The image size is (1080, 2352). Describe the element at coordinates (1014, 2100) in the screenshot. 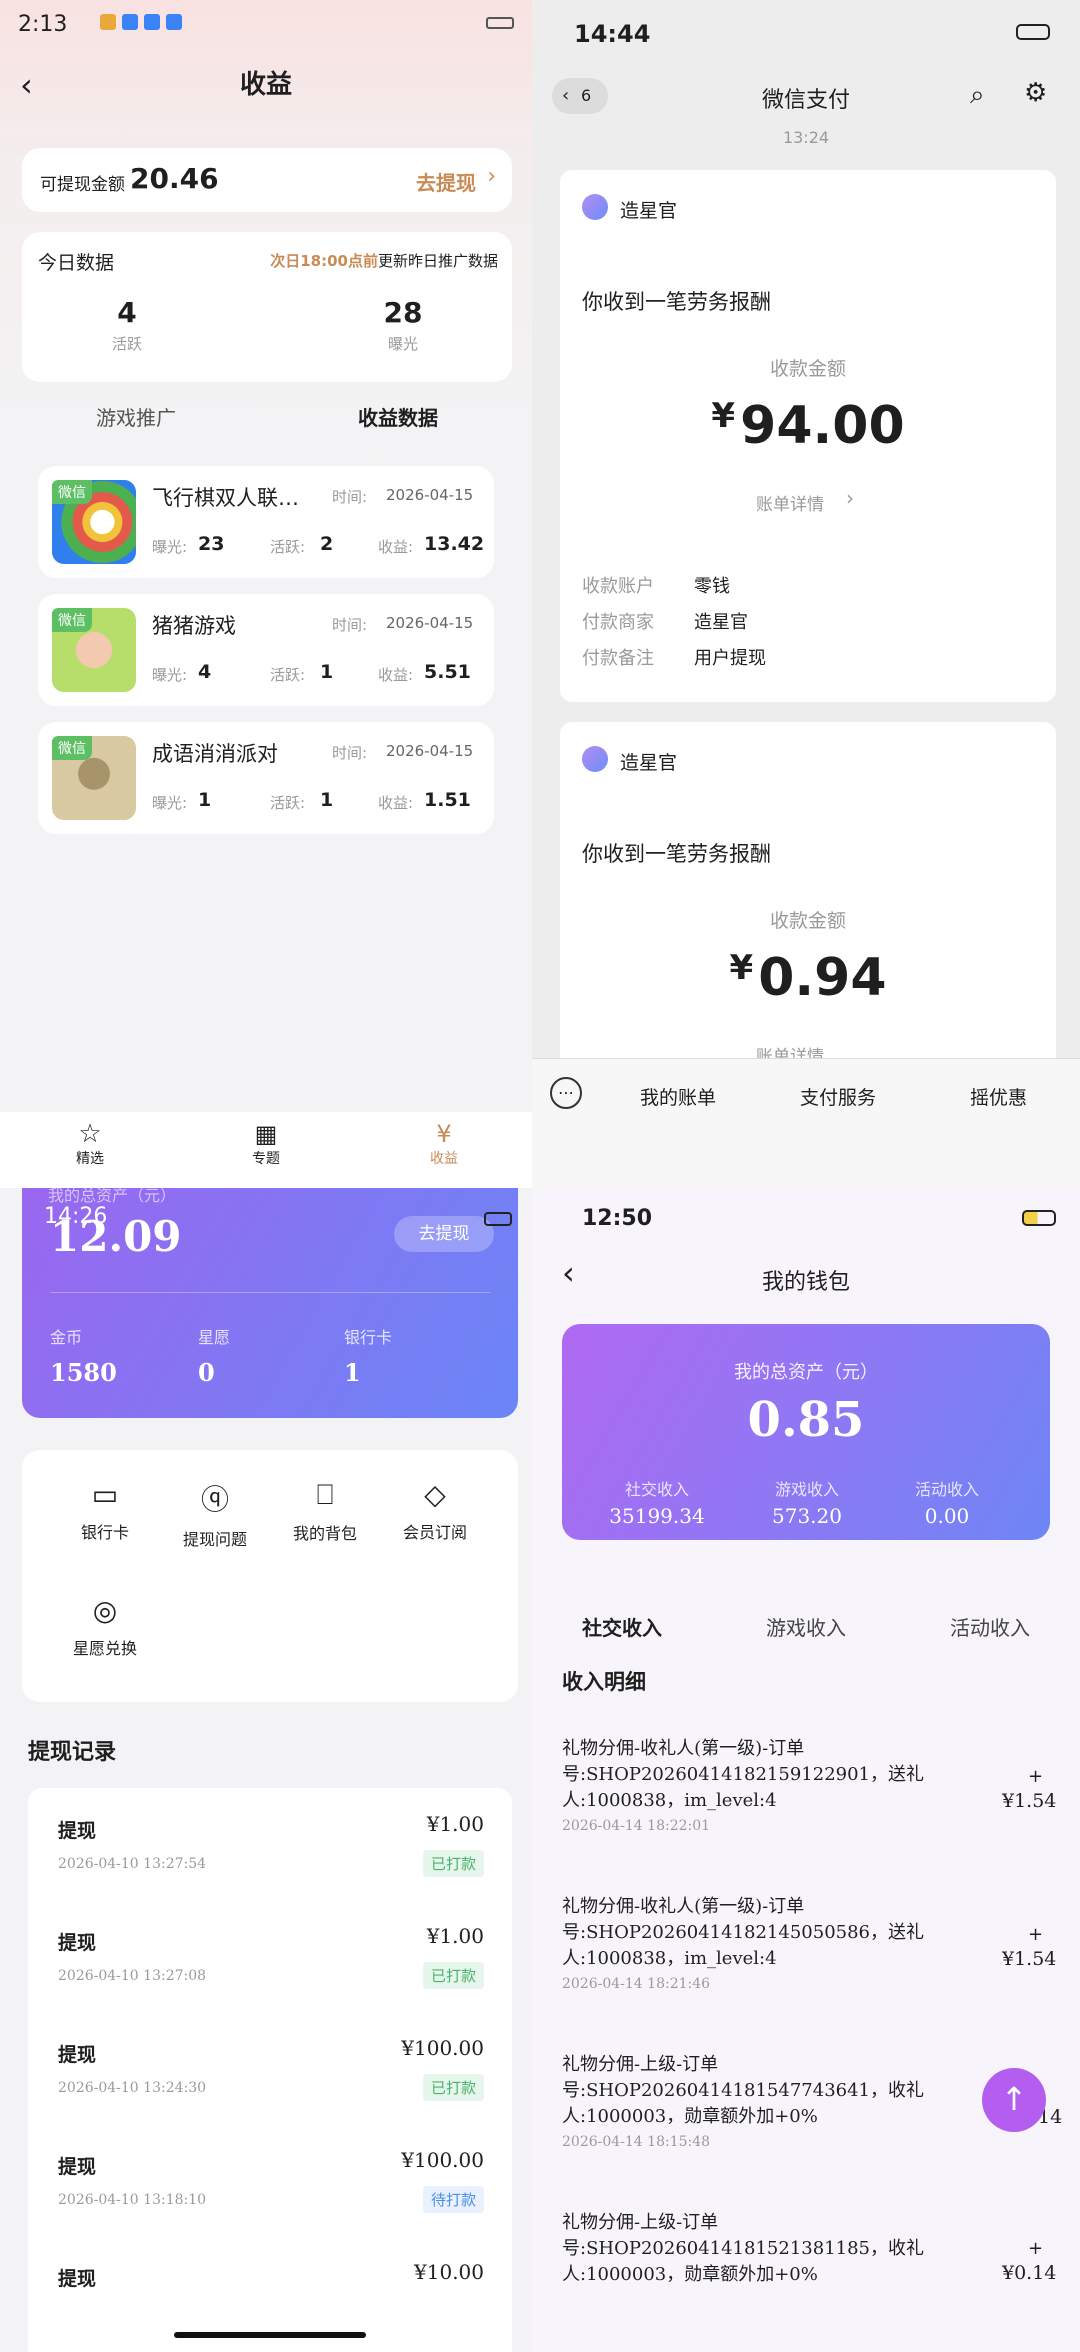

I see `scroll-top-button: ↑` at that location.